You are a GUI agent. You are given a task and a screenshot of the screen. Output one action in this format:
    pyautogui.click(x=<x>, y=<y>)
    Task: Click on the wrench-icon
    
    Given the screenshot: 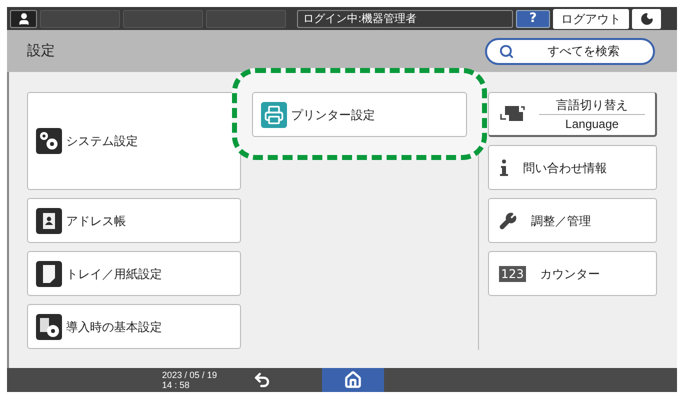 What is the action you would take?
    pyautogui.click(x=508, y=221)
    